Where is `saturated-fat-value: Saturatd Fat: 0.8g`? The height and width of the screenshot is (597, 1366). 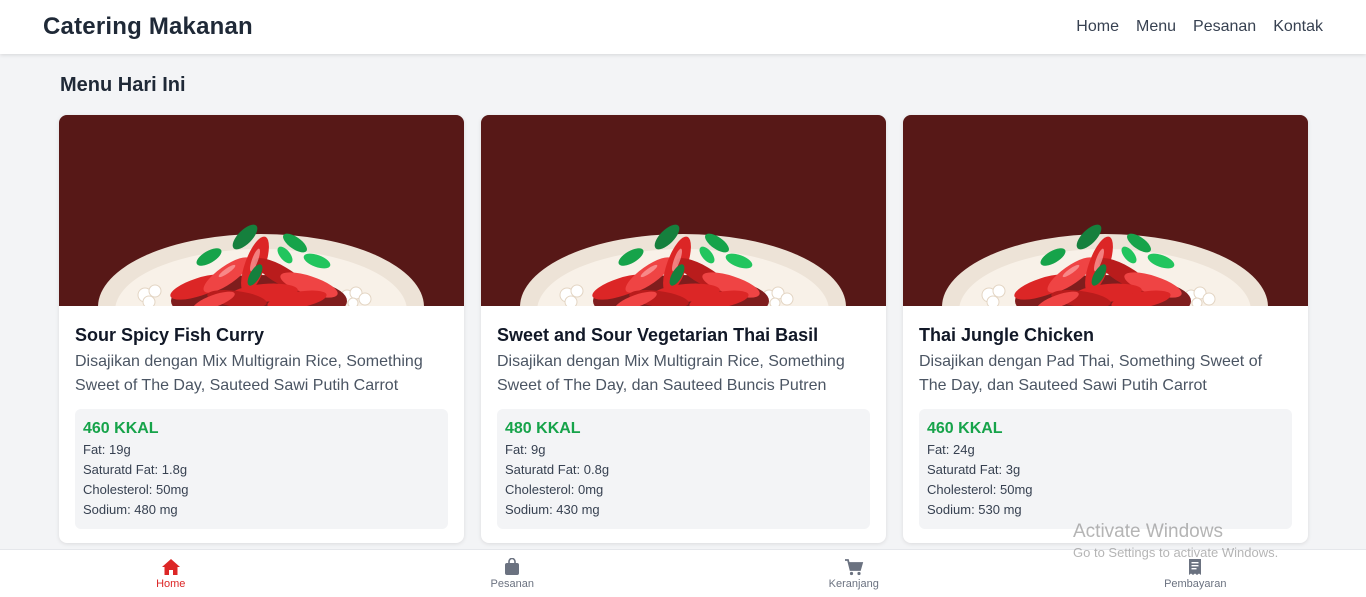 saturated-fat-value: Saturatd Fat: 0.8g is located at coordinates (557, 469).